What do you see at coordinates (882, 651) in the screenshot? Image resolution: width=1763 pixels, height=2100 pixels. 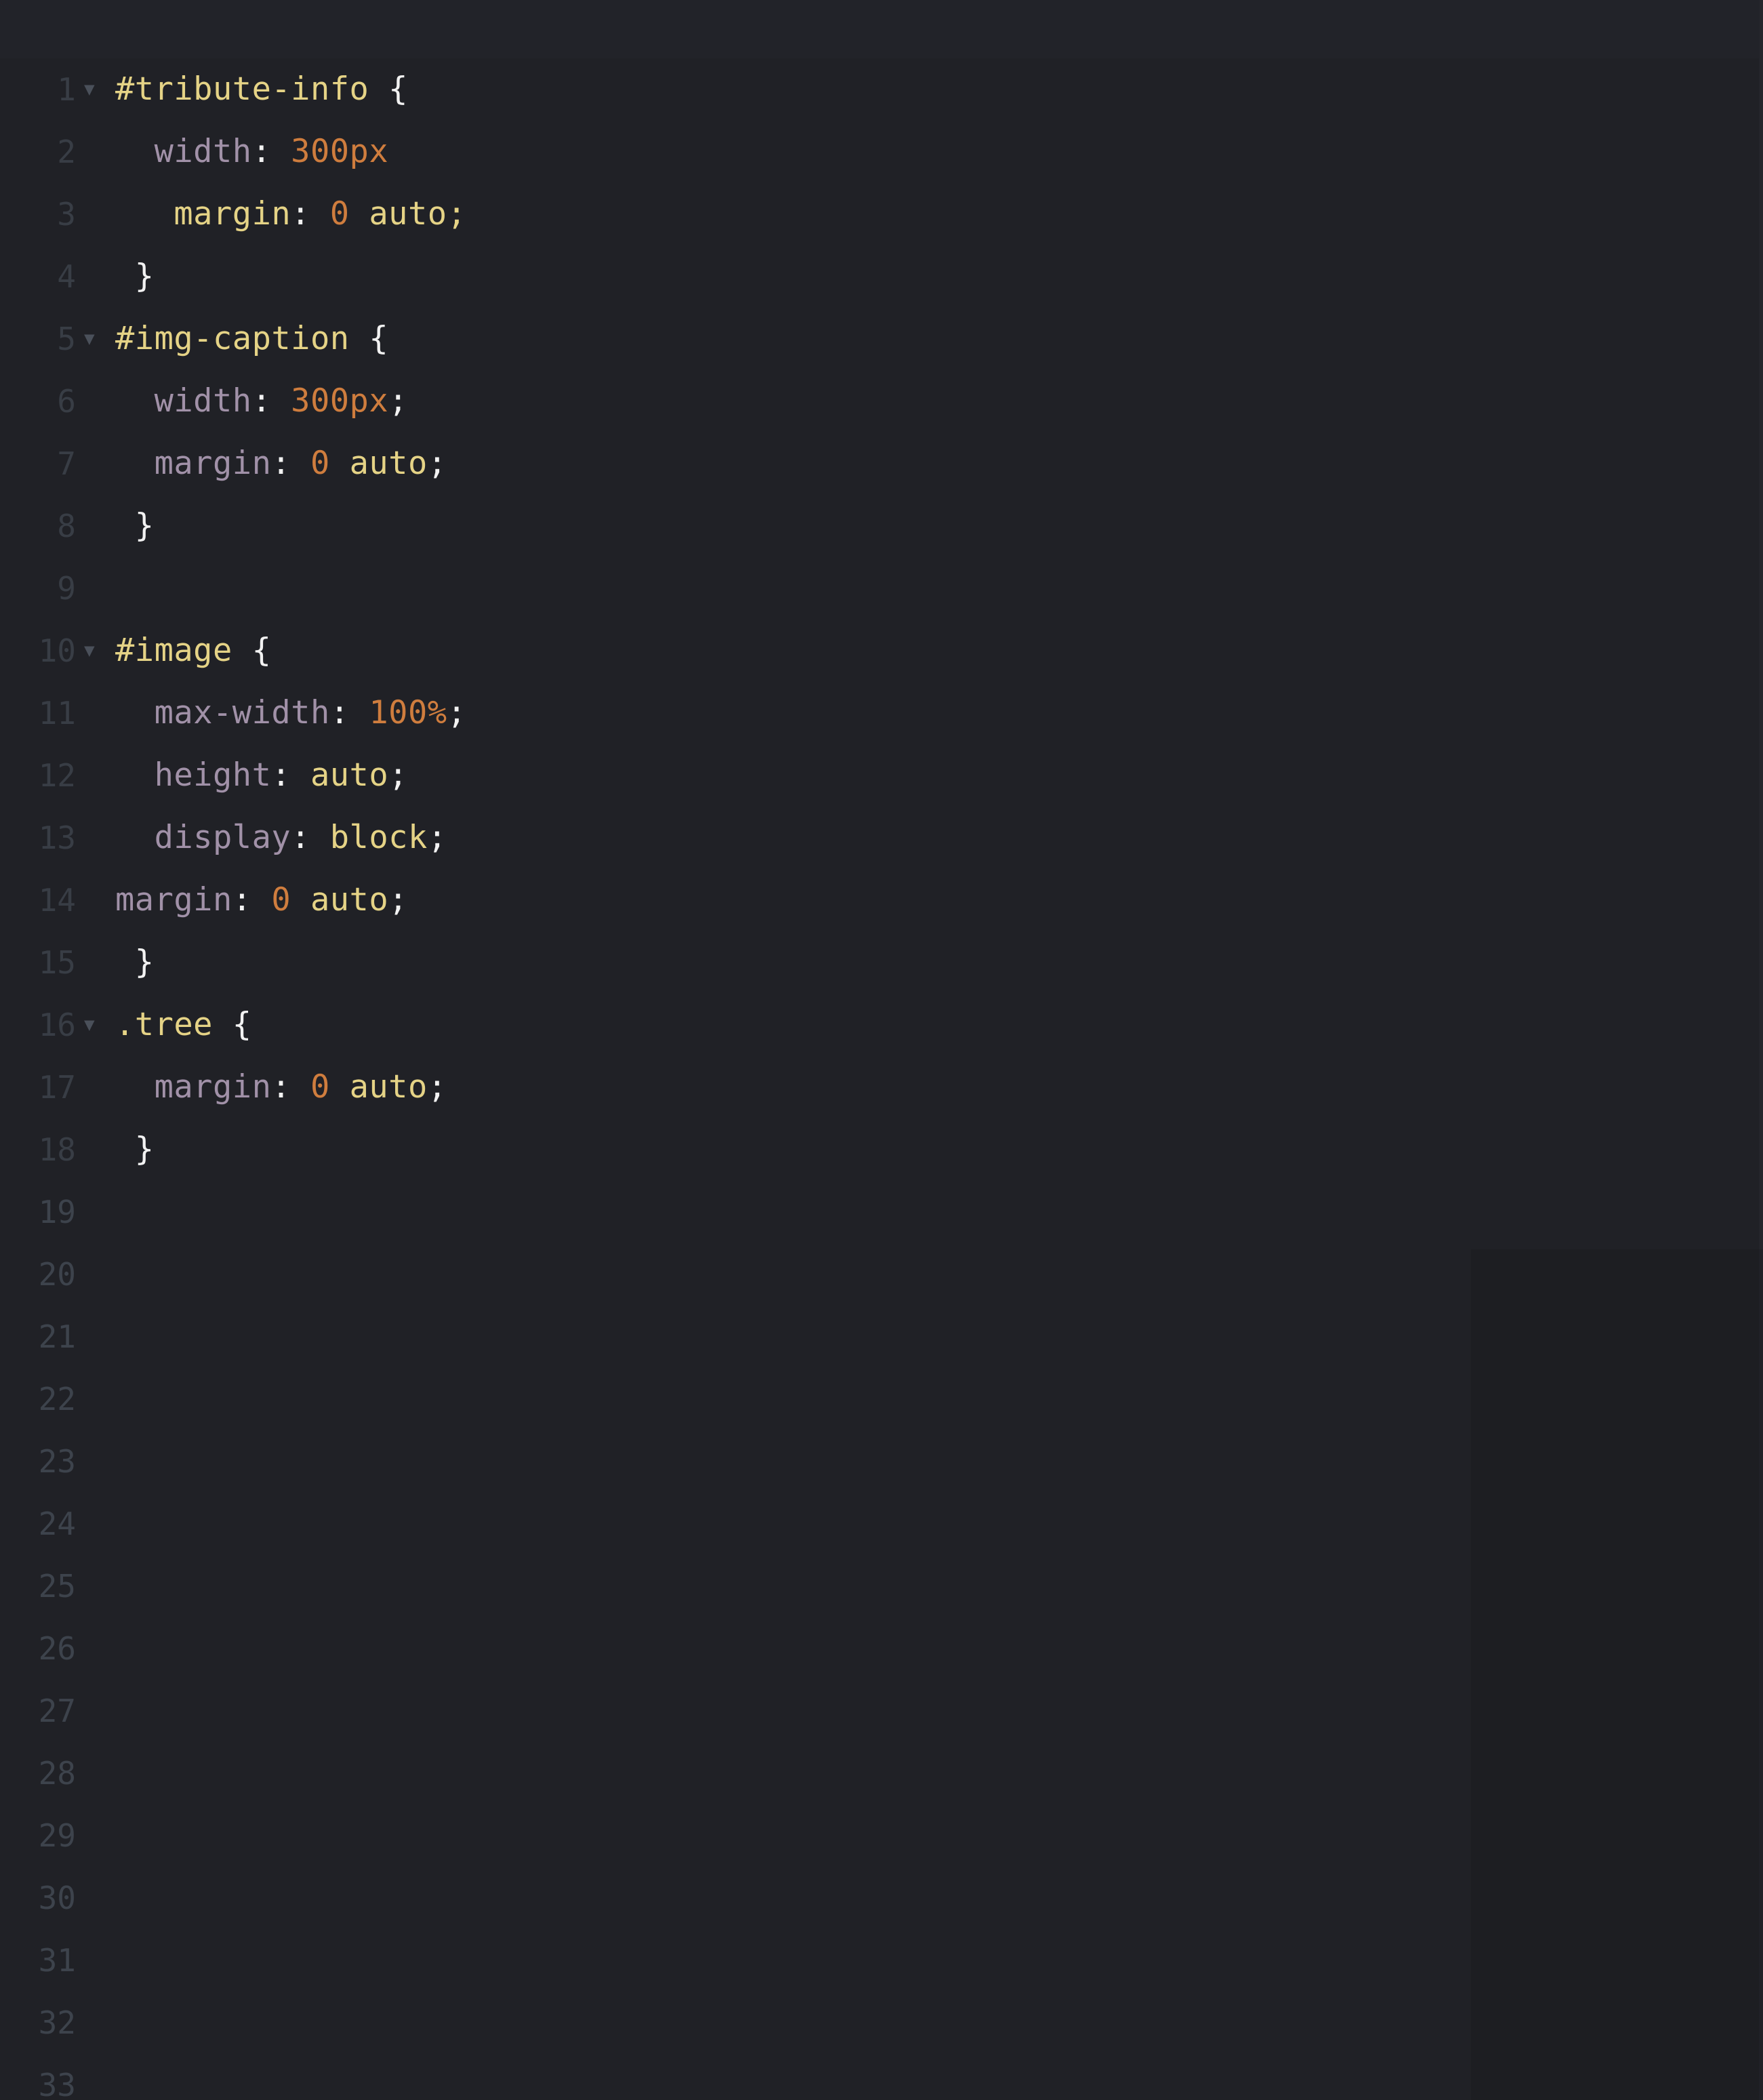 I see `code-line: 10 ▼ #image {` at bounding box center [882, 651].